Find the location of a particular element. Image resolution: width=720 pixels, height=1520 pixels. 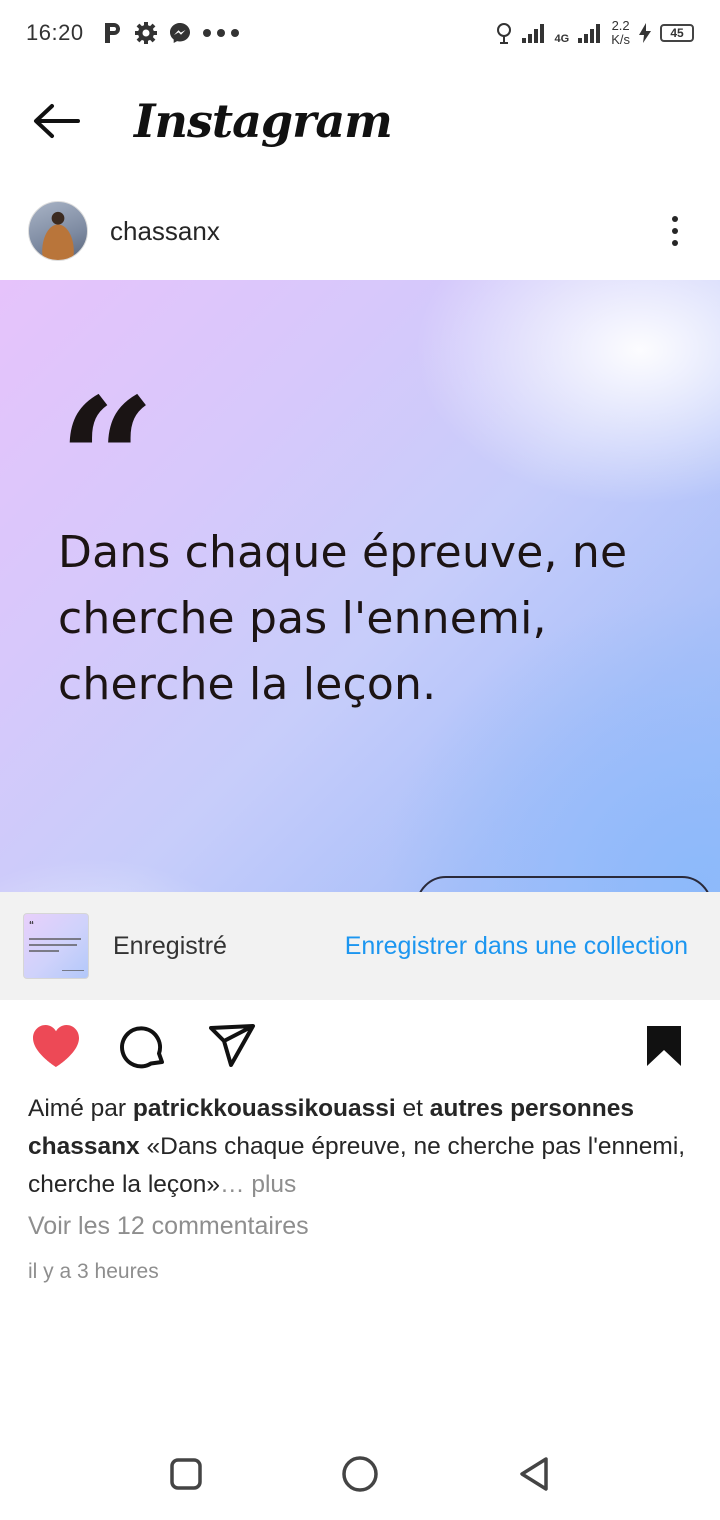

network-type: 4G is located at coordinates (562, 39).